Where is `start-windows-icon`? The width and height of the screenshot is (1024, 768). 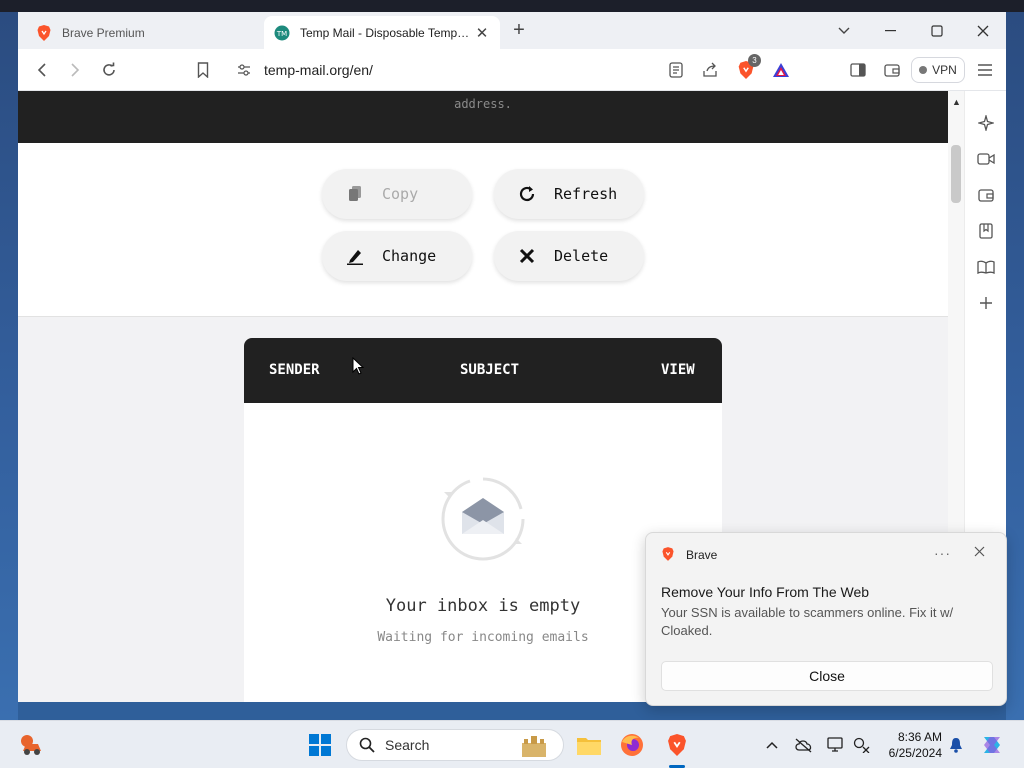
start-windows-icon is located at coordinates (320, 745).